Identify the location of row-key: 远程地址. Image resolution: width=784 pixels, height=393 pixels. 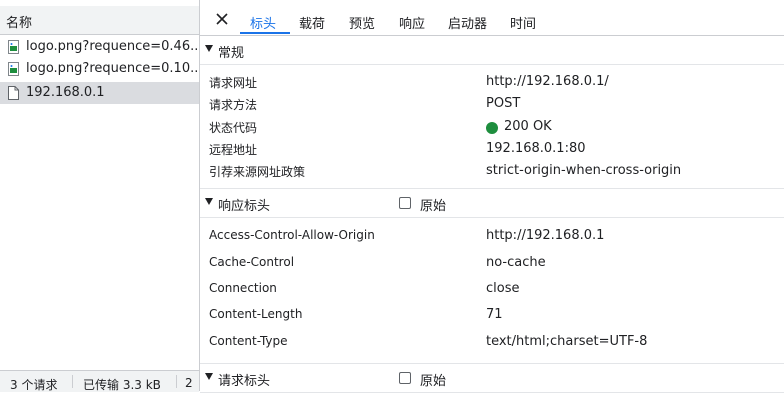
(233, 150).